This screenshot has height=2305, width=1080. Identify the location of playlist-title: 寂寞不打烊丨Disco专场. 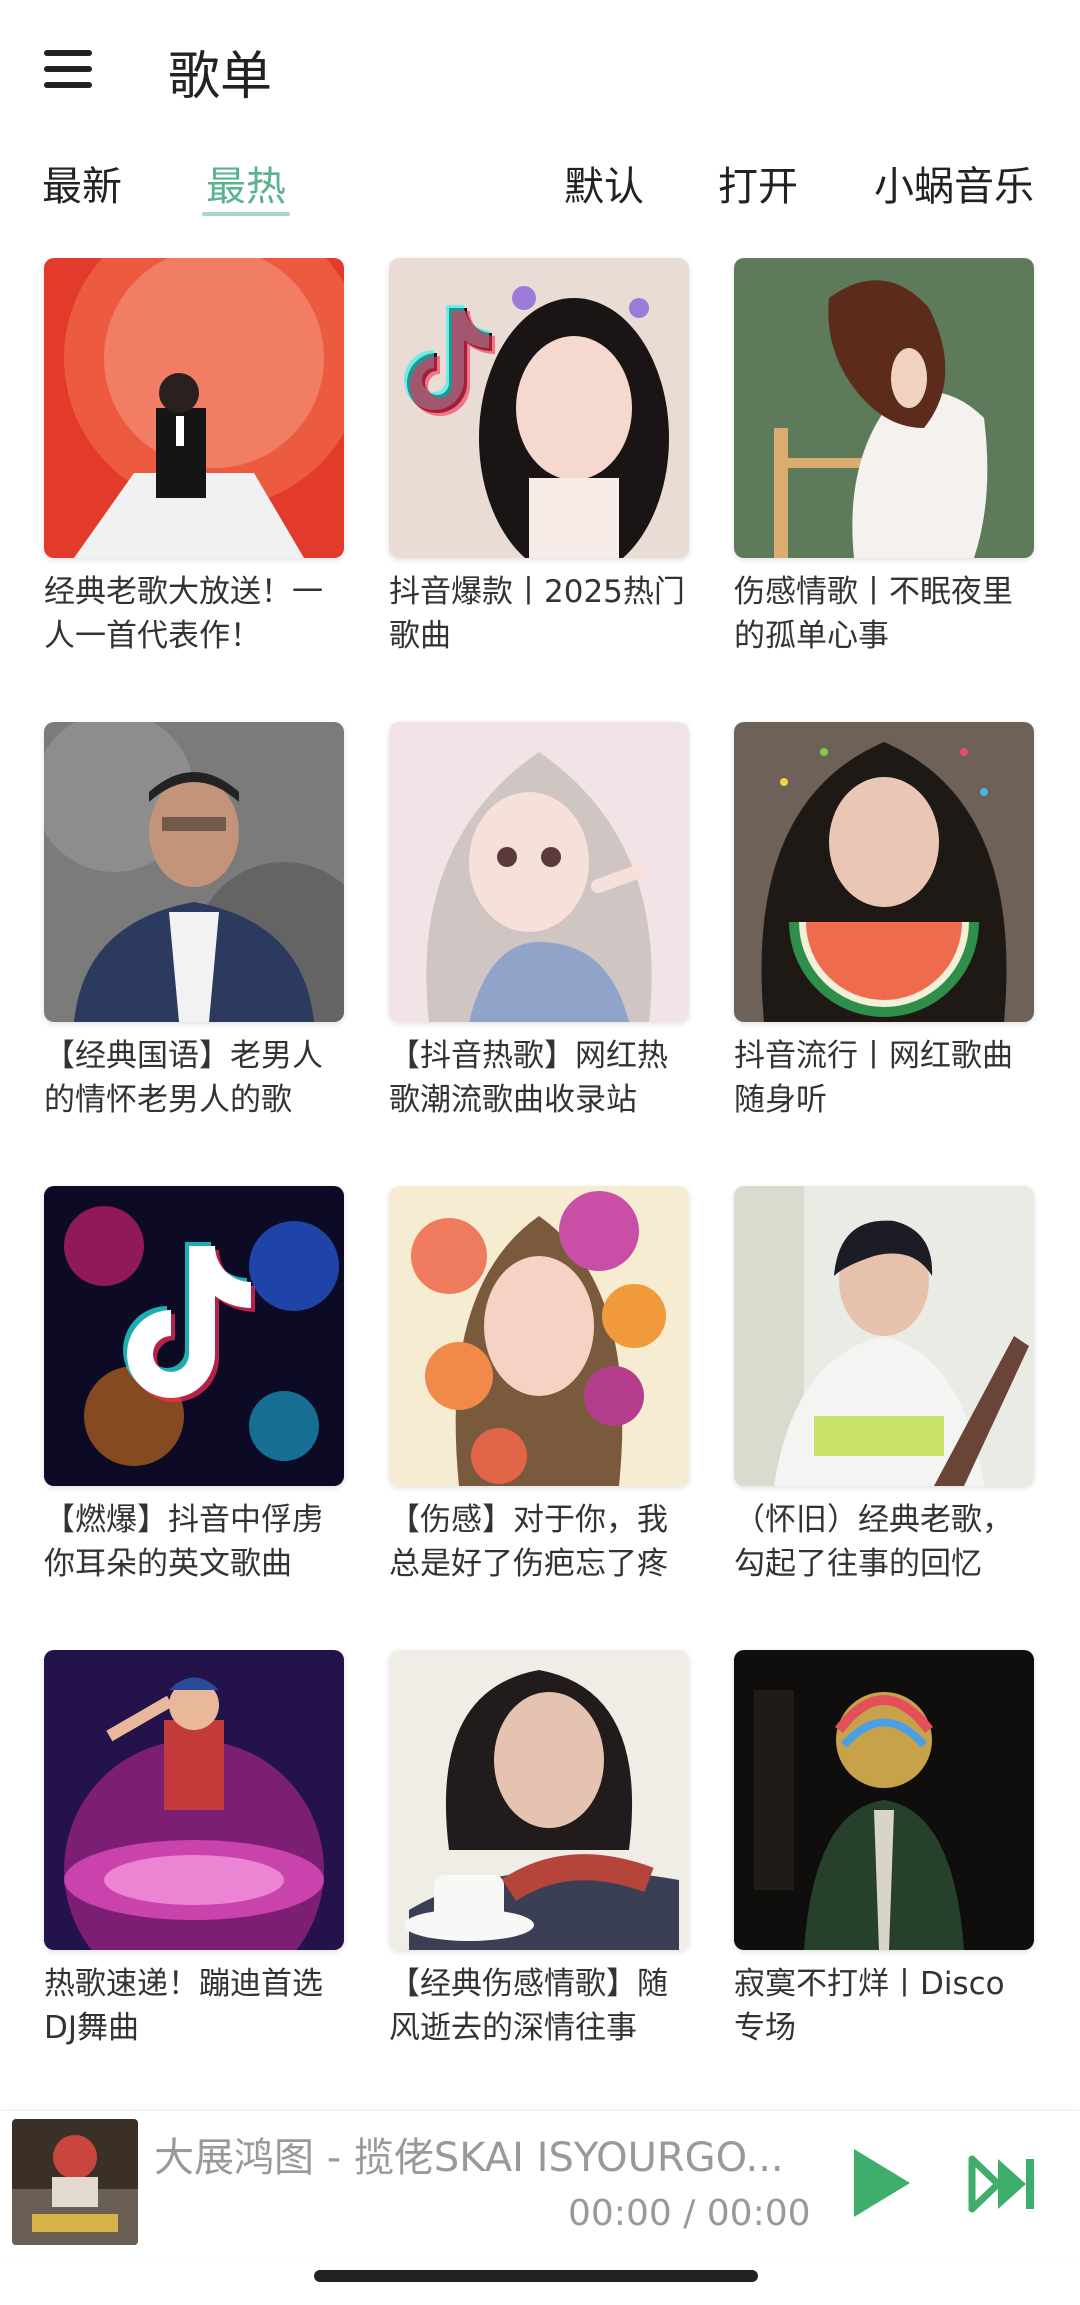
(869, 2006).